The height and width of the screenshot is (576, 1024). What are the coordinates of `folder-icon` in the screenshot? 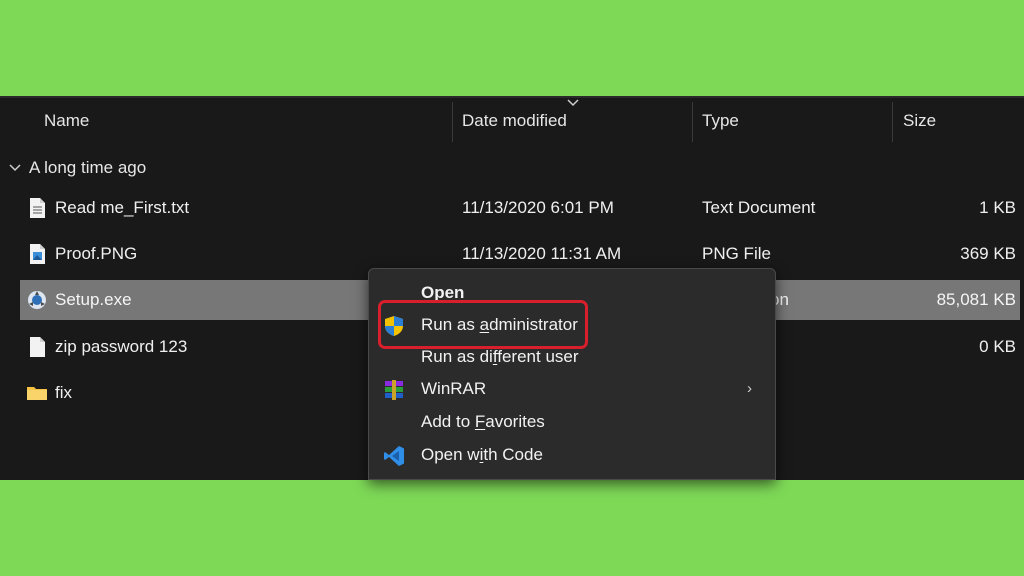 It's located at (37, 393).